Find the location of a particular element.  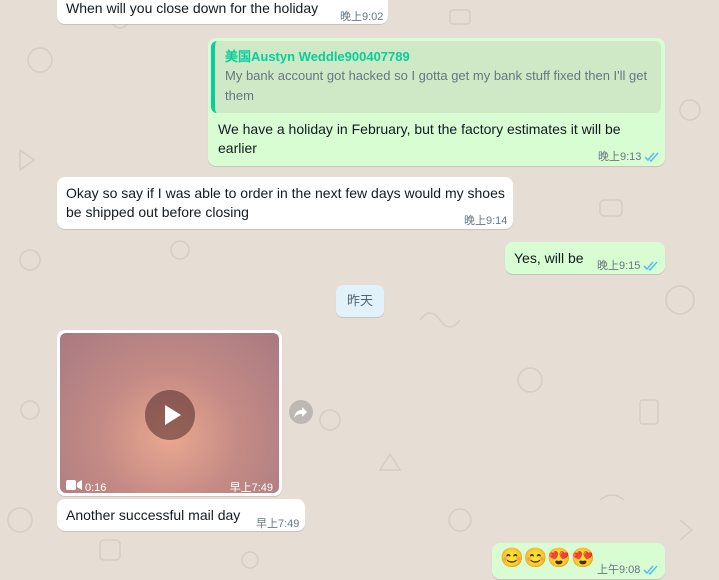

forward-icon is located at coordinates (301, 412).